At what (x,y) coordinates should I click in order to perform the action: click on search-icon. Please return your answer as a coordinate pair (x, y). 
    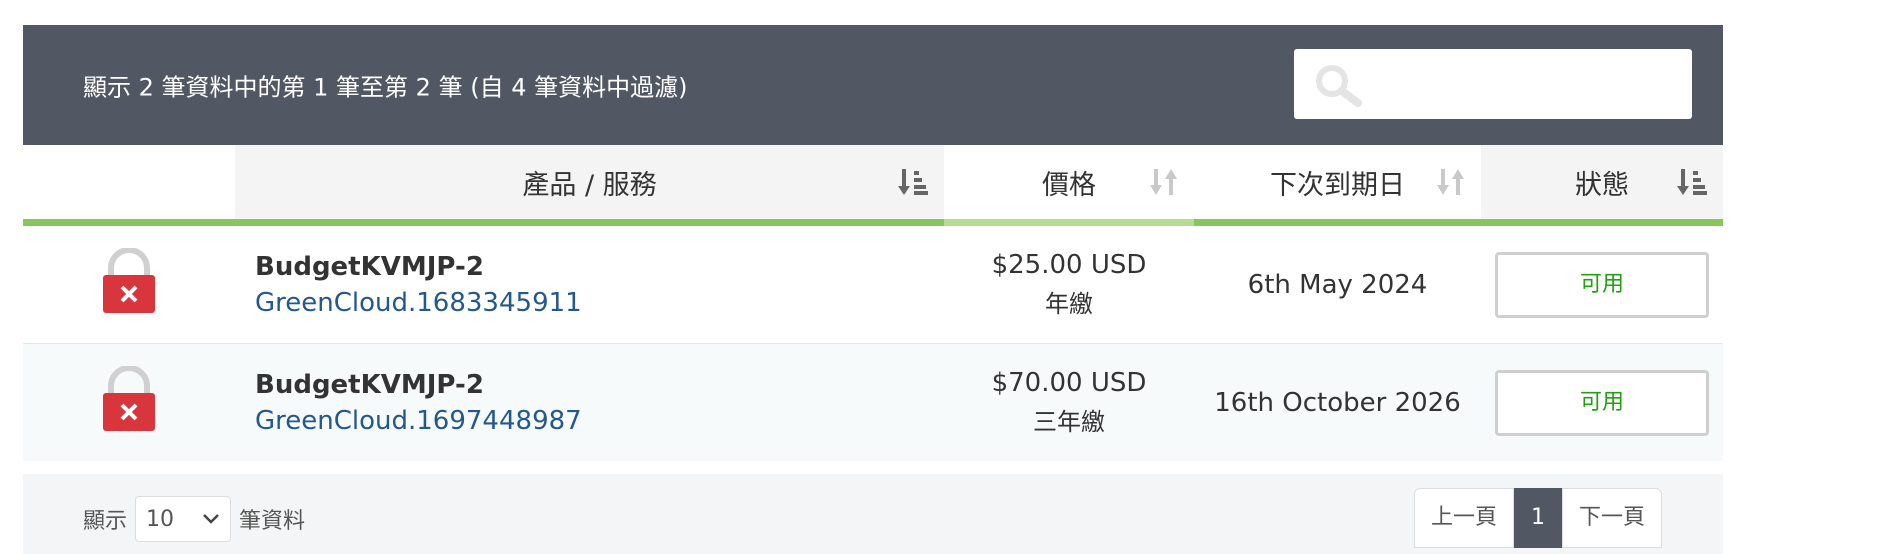
    Looking at the image, I should click on (1339, 86).